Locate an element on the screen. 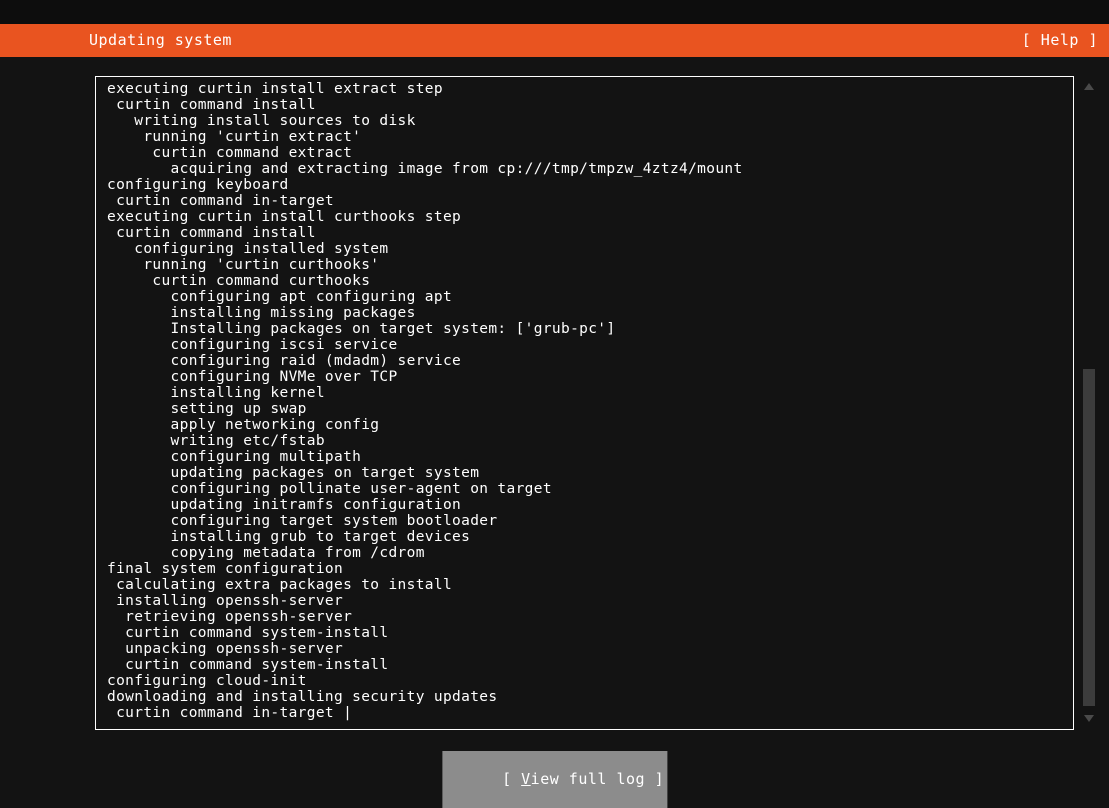 The image size is (1109, 808). log-line: configuring multipath is located at coordinates (234, 457).